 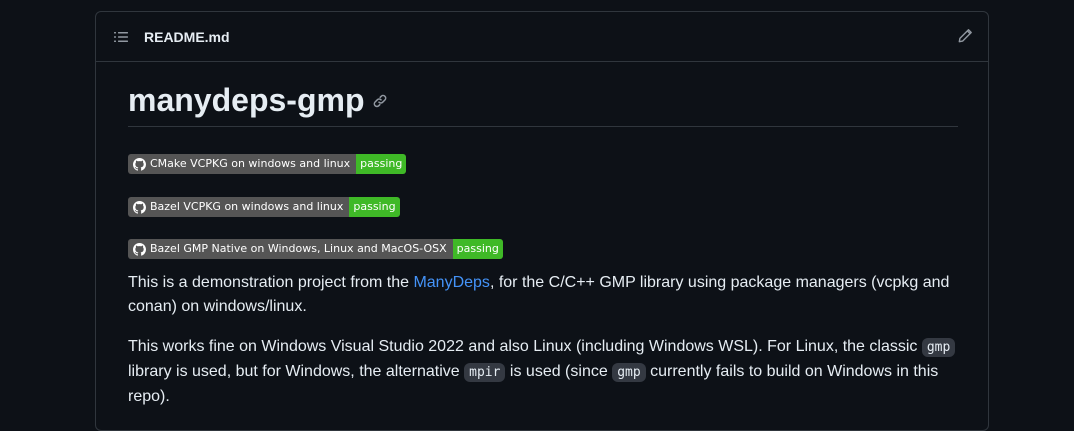 I want to click on inline-code-gmp-2: gmp, so click(x=629, y=372).